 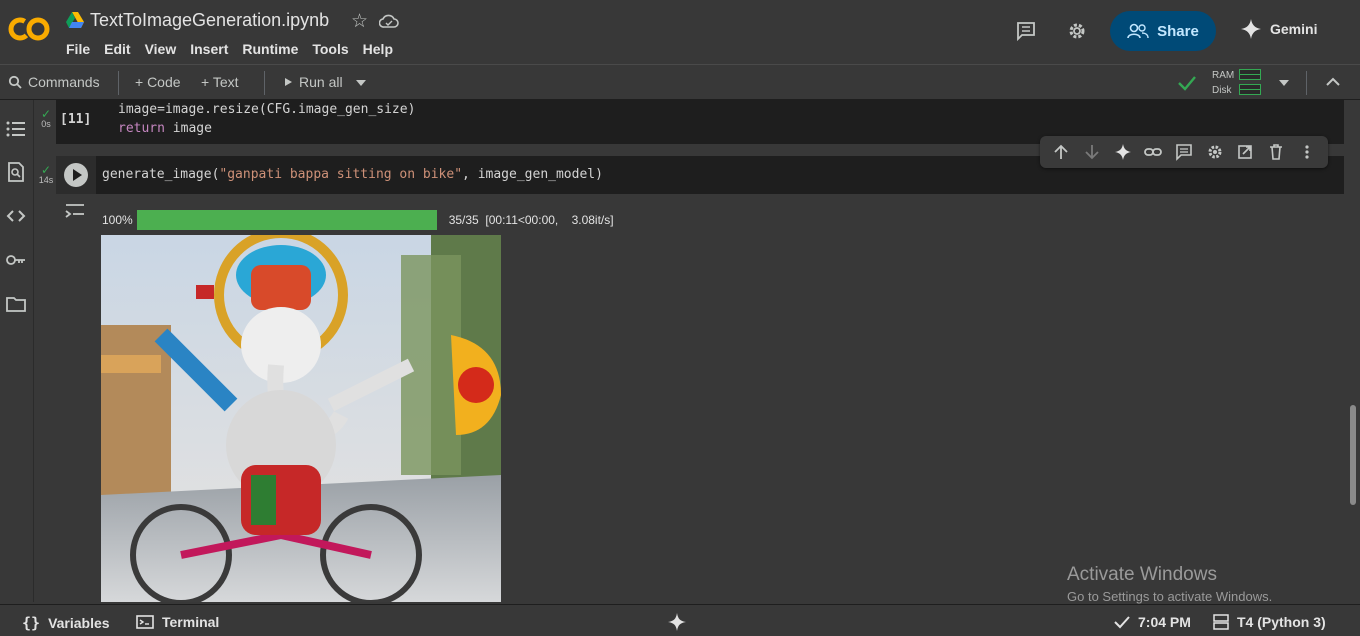 I want to click on progress-percent: 100%, so click(x=117, y=220).